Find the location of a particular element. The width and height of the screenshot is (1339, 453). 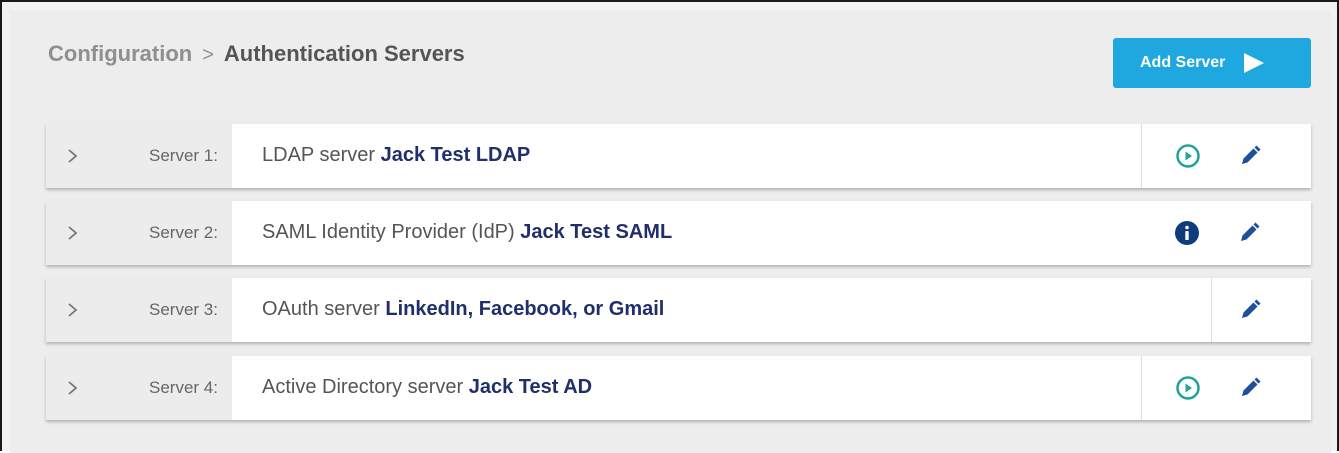

server-row-header: Server 4: is located at coordinates (139, 388).